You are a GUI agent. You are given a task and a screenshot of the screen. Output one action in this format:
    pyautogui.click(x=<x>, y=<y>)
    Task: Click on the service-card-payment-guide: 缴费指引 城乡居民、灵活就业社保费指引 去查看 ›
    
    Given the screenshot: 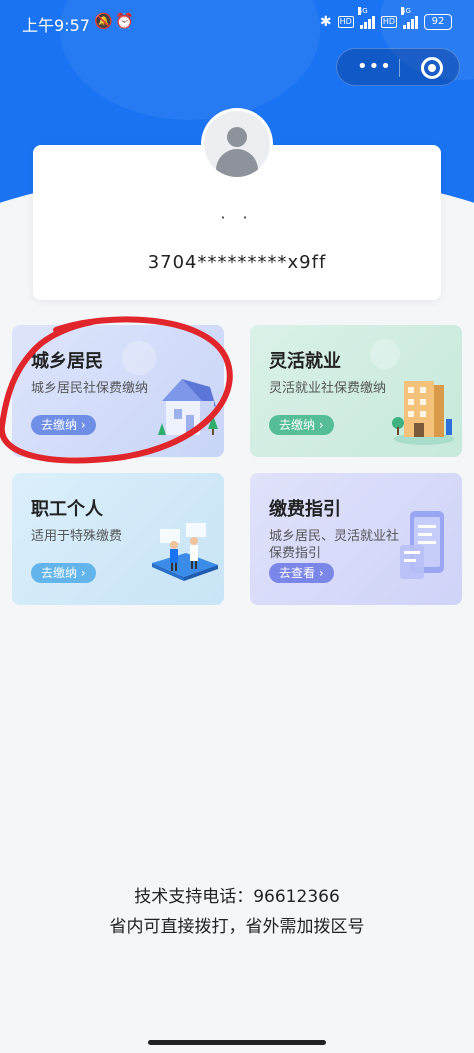 What is the action you would take?
    pyautogui.click(x=356, y=539)
    